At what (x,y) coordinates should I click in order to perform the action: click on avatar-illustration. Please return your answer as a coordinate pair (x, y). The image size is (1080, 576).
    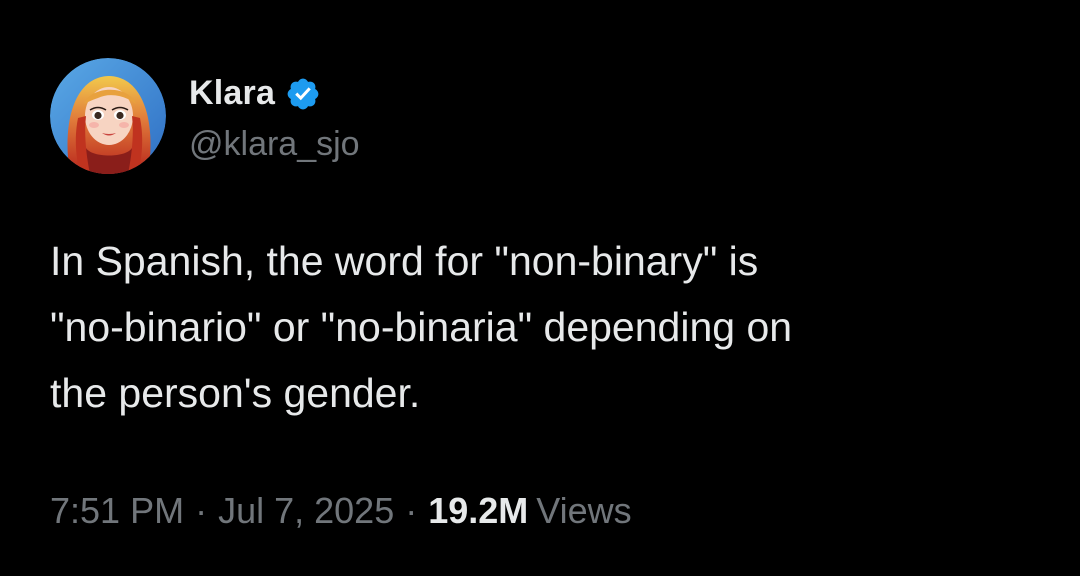
    Looking at the image, I should click on (108, 116).